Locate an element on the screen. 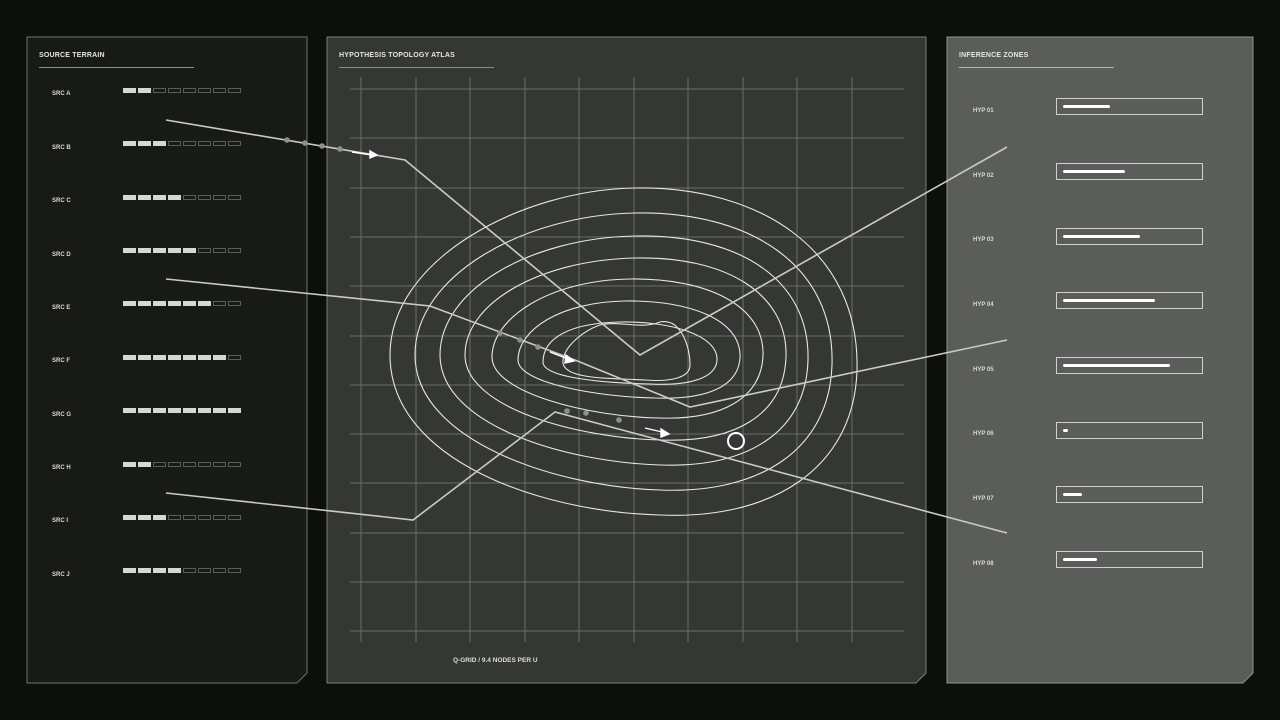 This screenshot has width=1280, height=720. flow-arrow-shaft is located at coordinates (653, 430).